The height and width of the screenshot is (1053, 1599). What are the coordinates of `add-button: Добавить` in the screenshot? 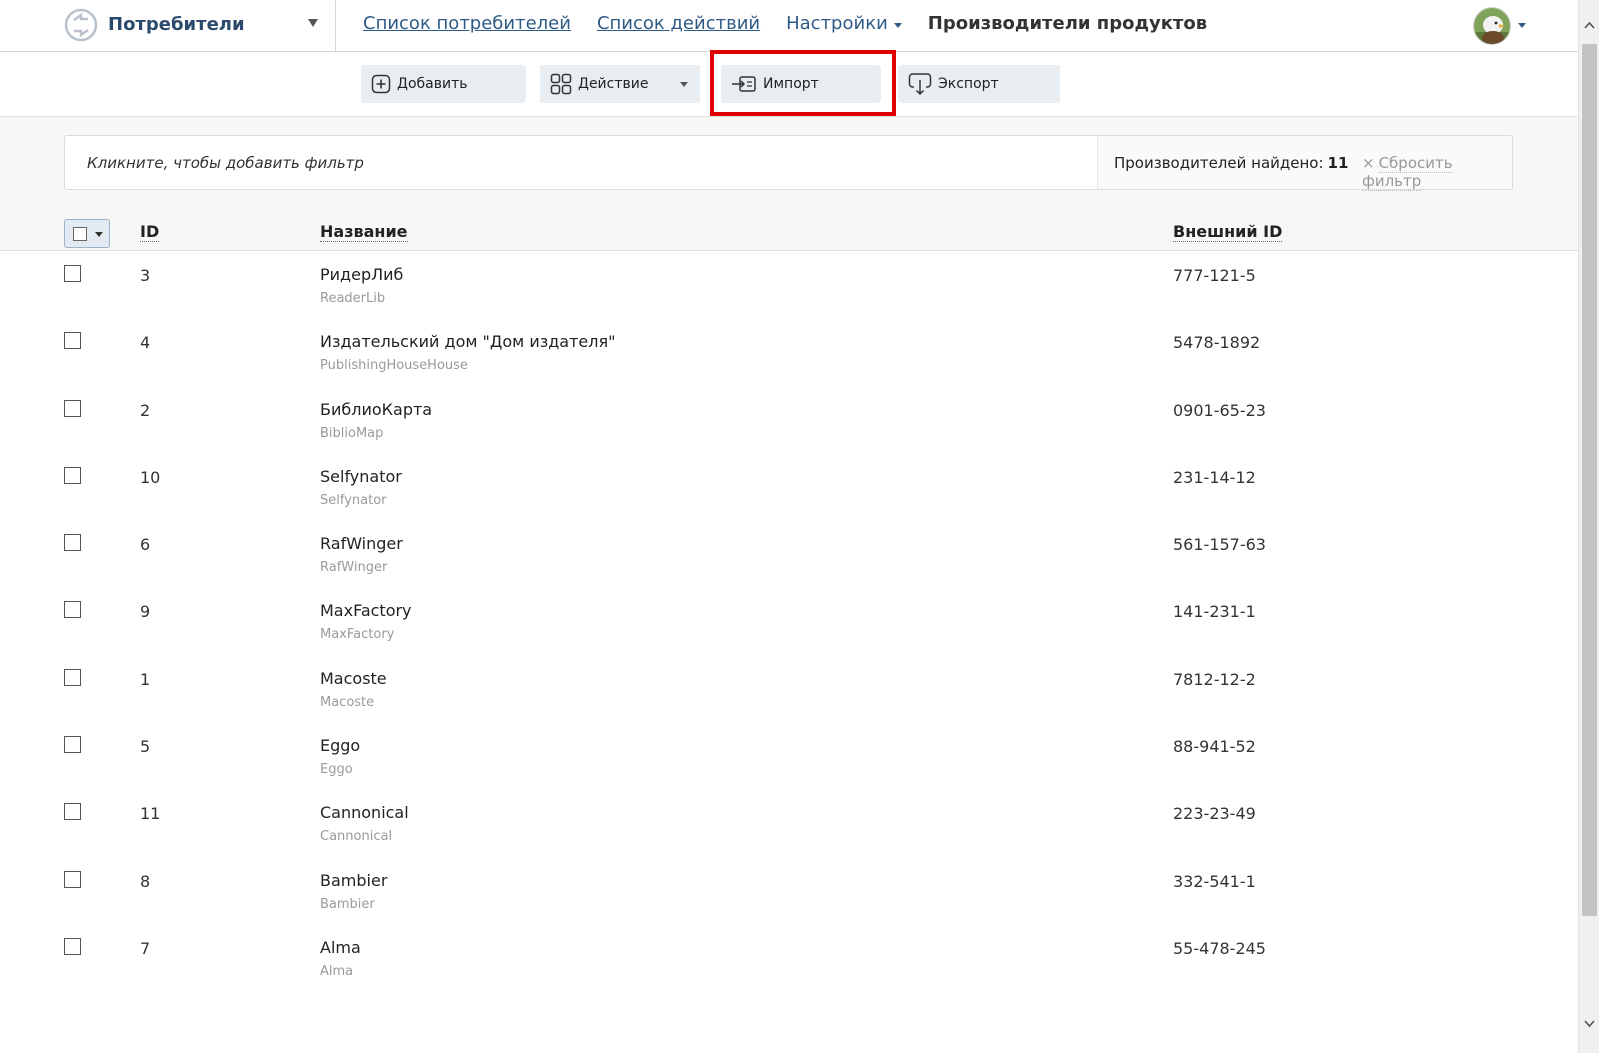 It's located at (443, 84).